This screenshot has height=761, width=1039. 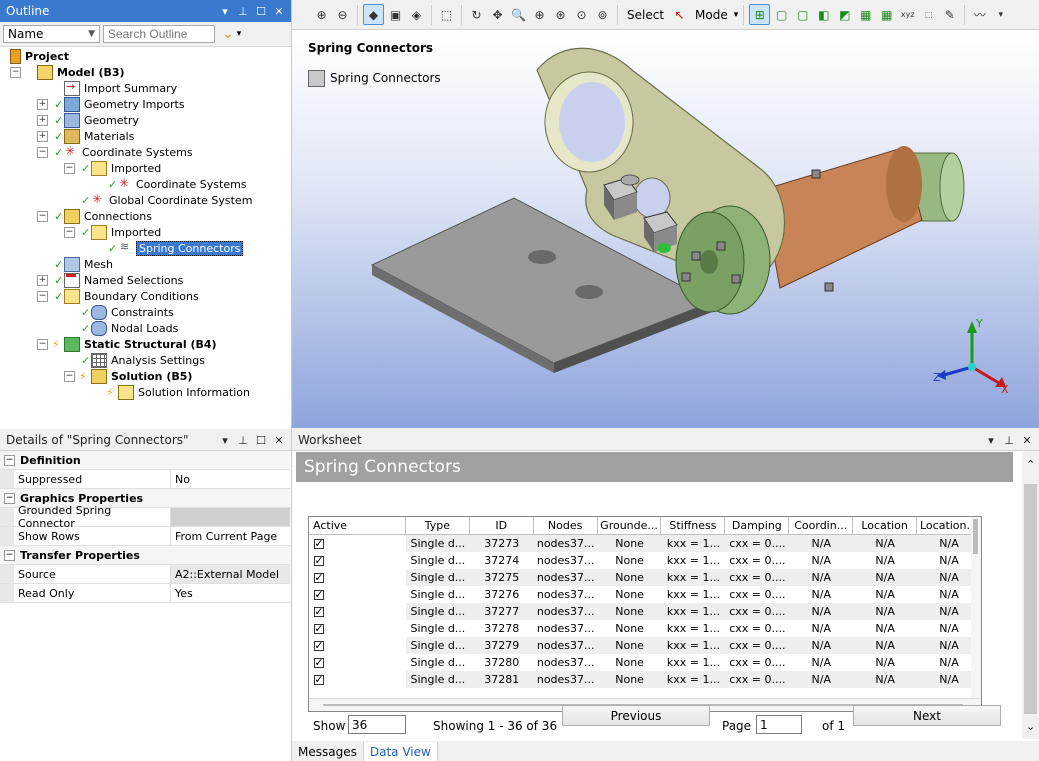 I want to click on zoom-fit-icon: ⊛, so click(x=560, y=14).